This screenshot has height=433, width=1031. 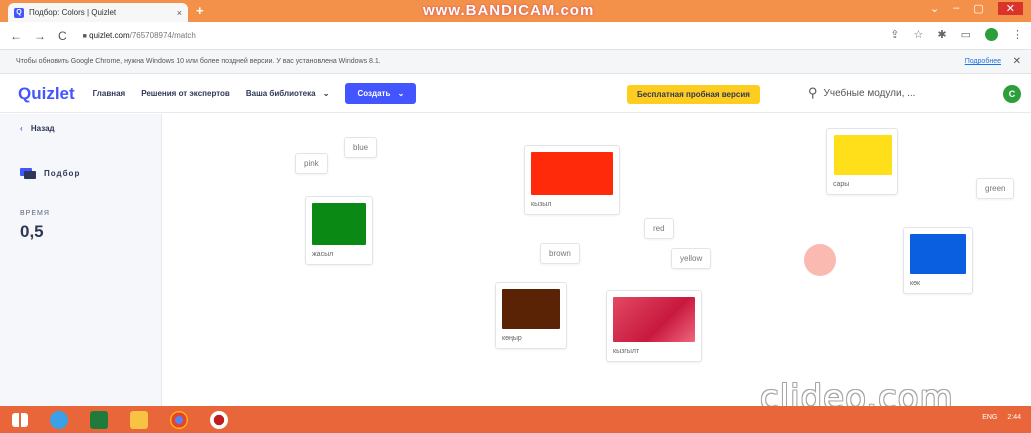 I want to click on quizlet-favicon-icon: Q, so click(x=19, y=12).